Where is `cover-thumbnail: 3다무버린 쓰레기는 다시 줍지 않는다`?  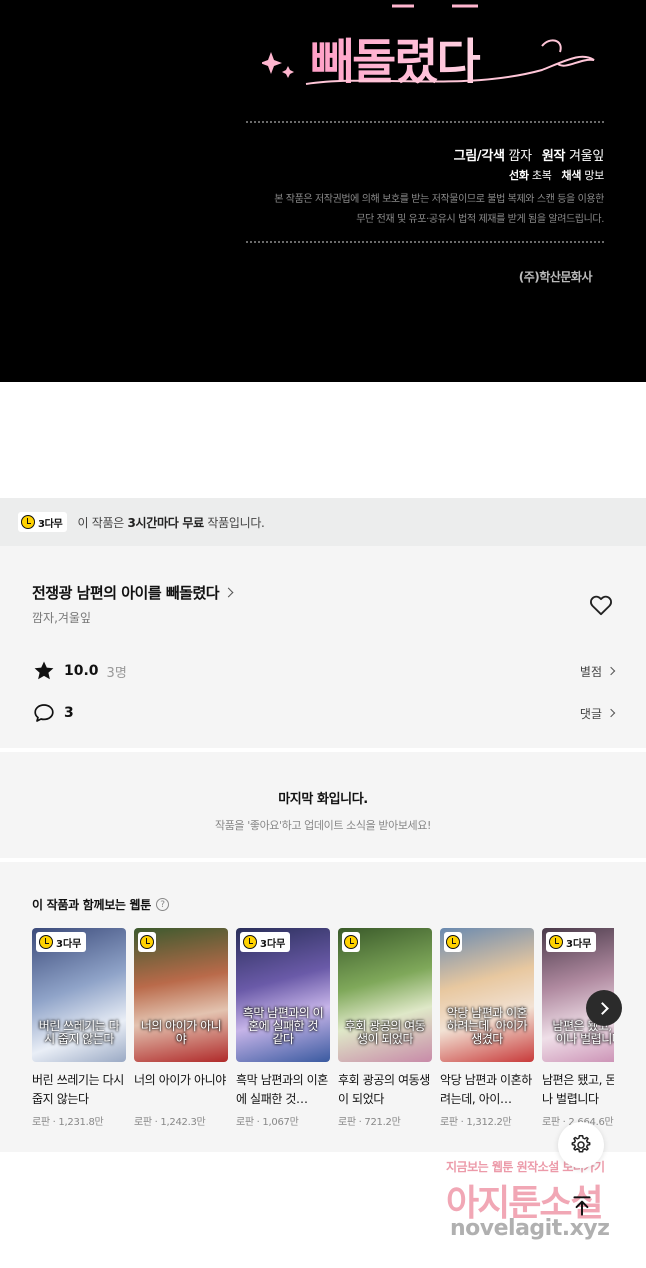 cover-thumbnail: 3다무버린 쓰레기는 다시 줍지 않는다 is located at coordinates (79, 995).